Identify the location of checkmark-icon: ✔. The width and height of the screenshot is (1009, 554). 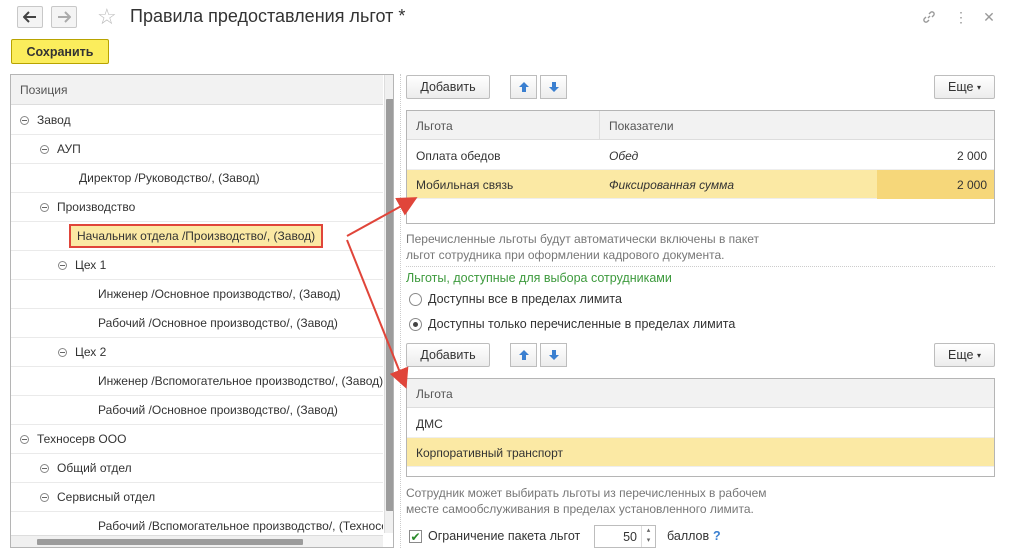
(415, 536).